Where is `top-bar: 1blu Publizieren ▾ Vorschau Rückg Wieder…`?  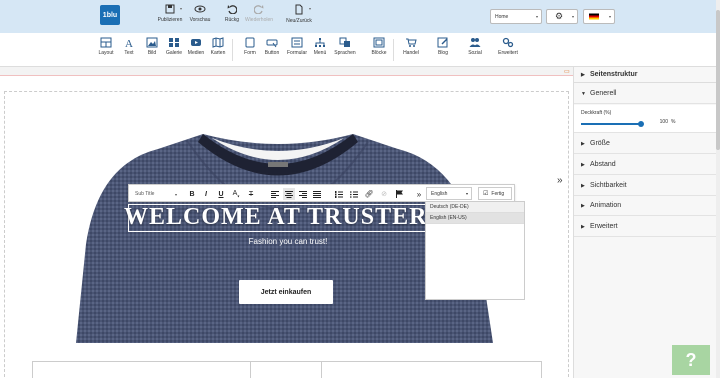
top-bar: 1blu Publizieren ▾ Vorschau Rückg Wieder… is located at coordinates (358, 16).